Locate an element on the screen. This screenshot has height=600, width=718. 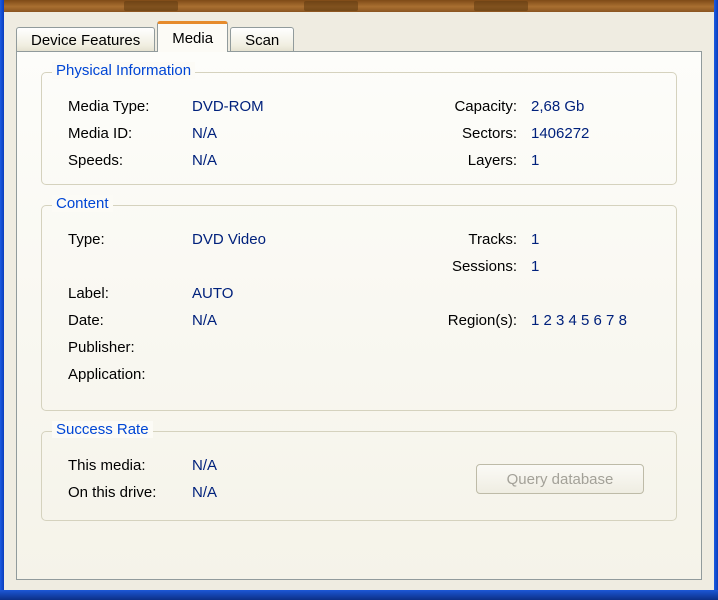
content-row-date: Date: N/A Region(s): 1 2 3 4 5 6 7 8 is located at coordinates (359, 320).